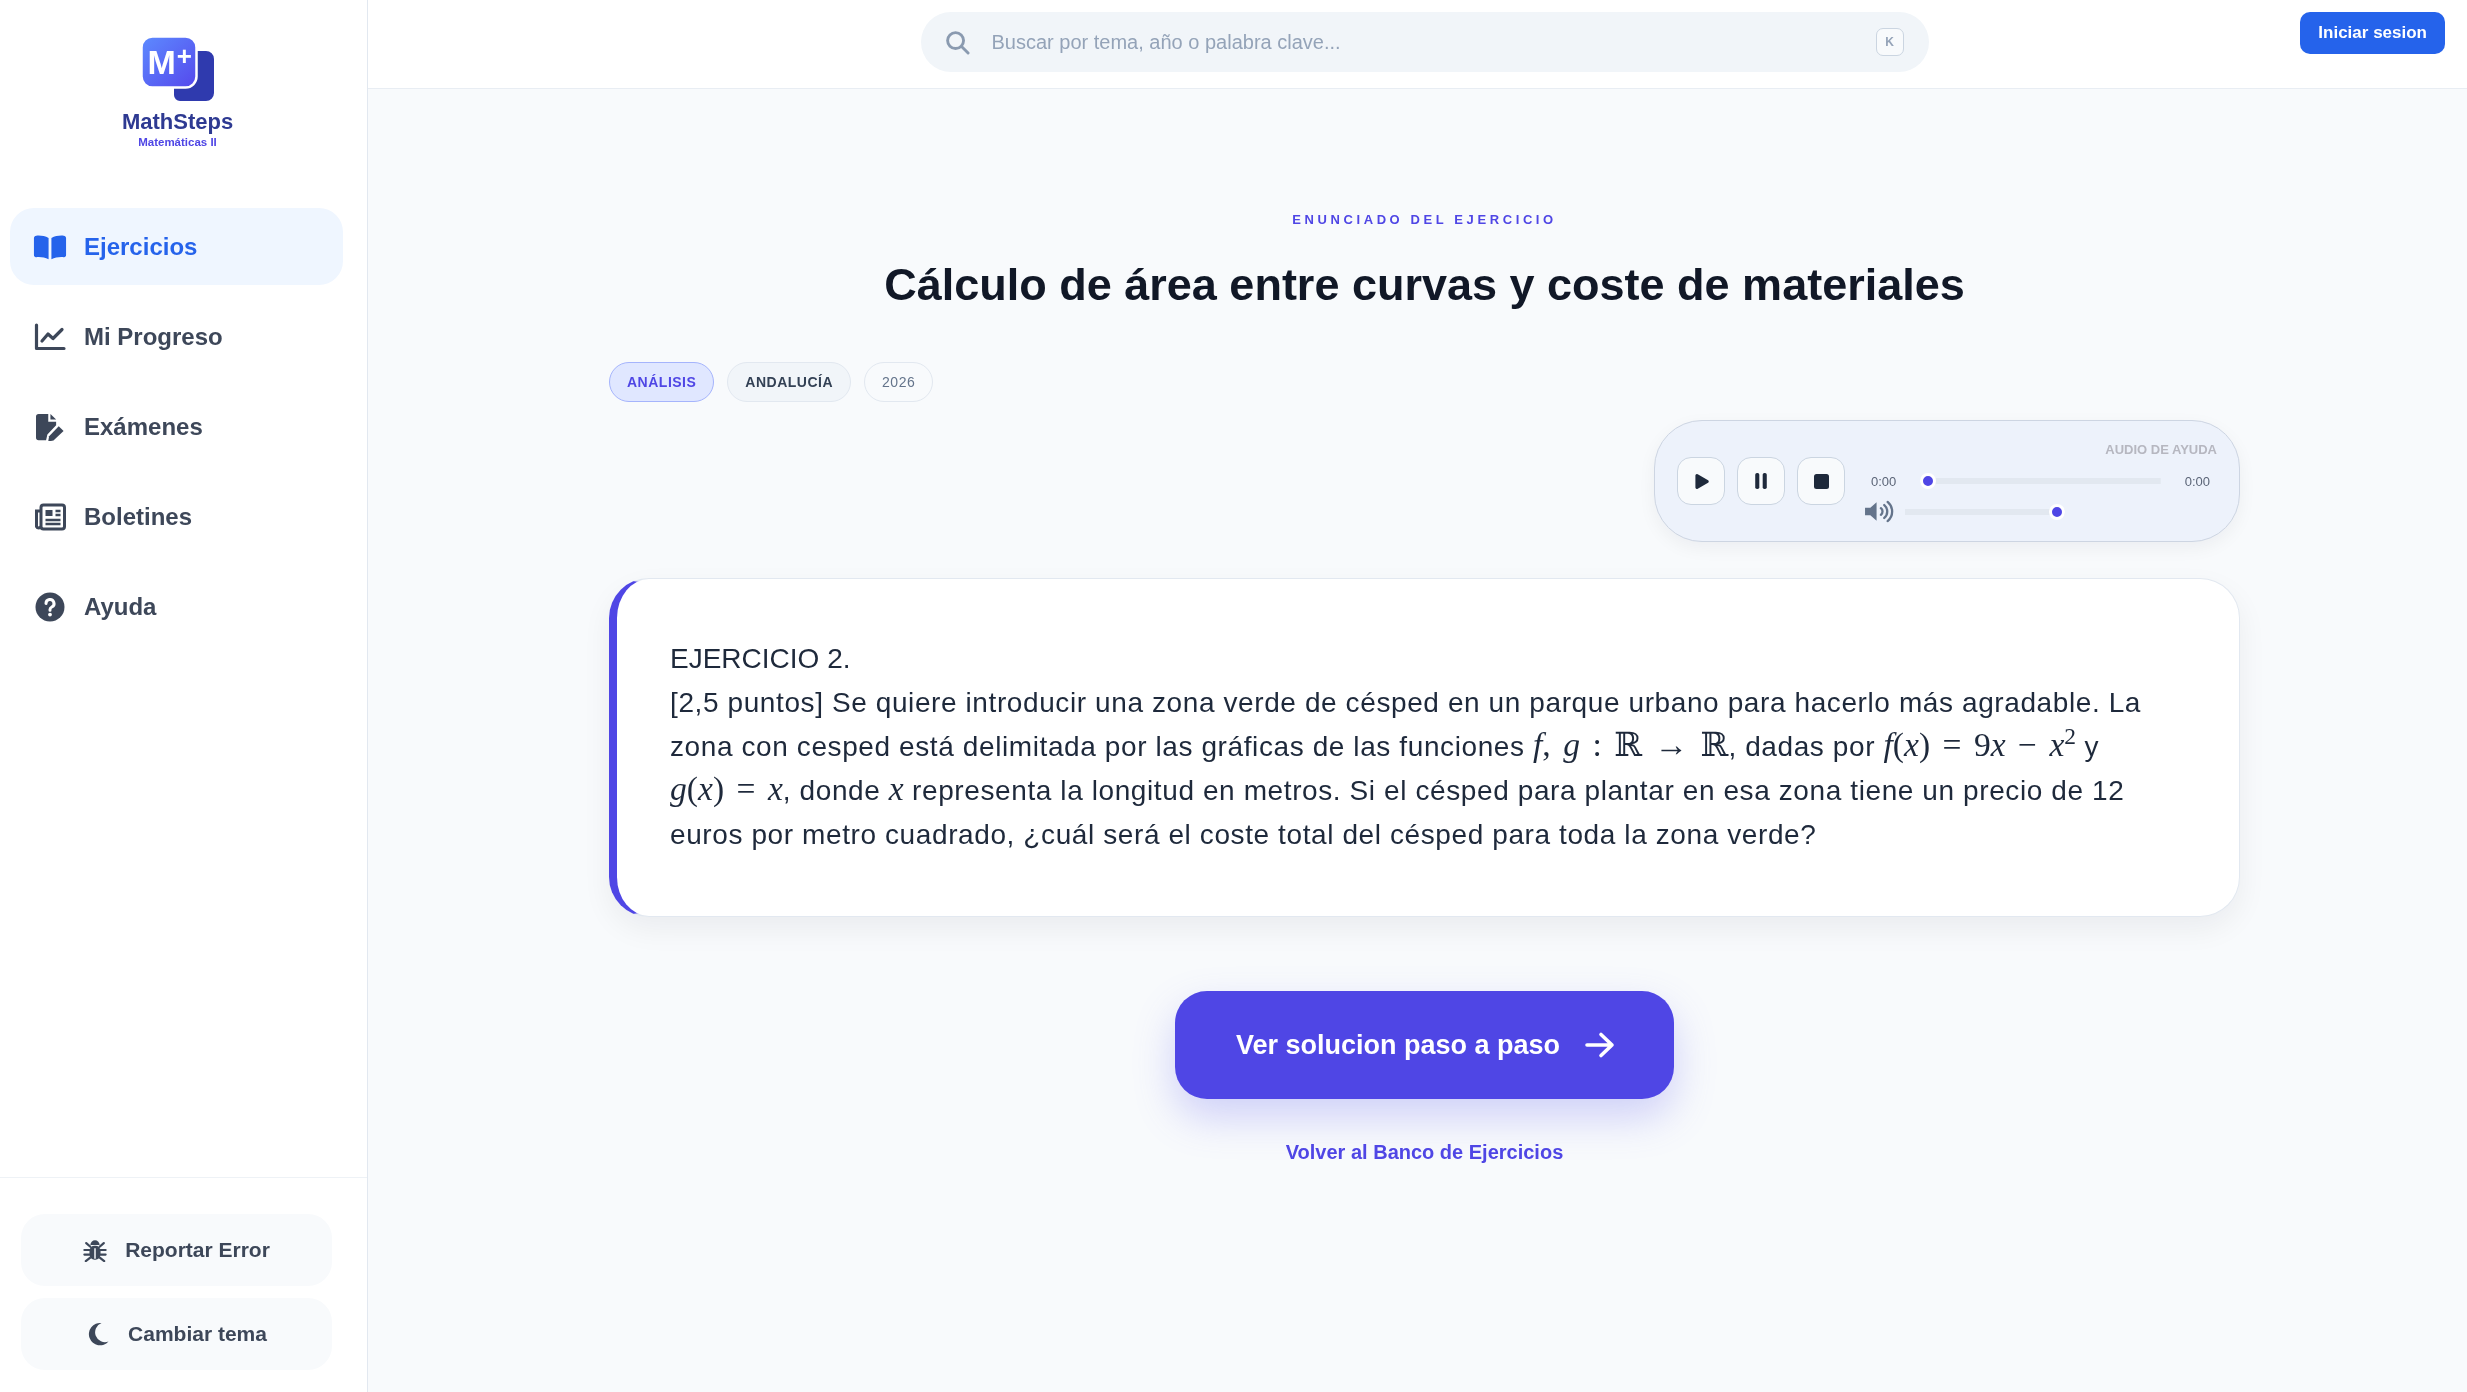 This screenshot has width=2467, height=1392. I want to click on current-time: 0:00, so click(1884, 481).